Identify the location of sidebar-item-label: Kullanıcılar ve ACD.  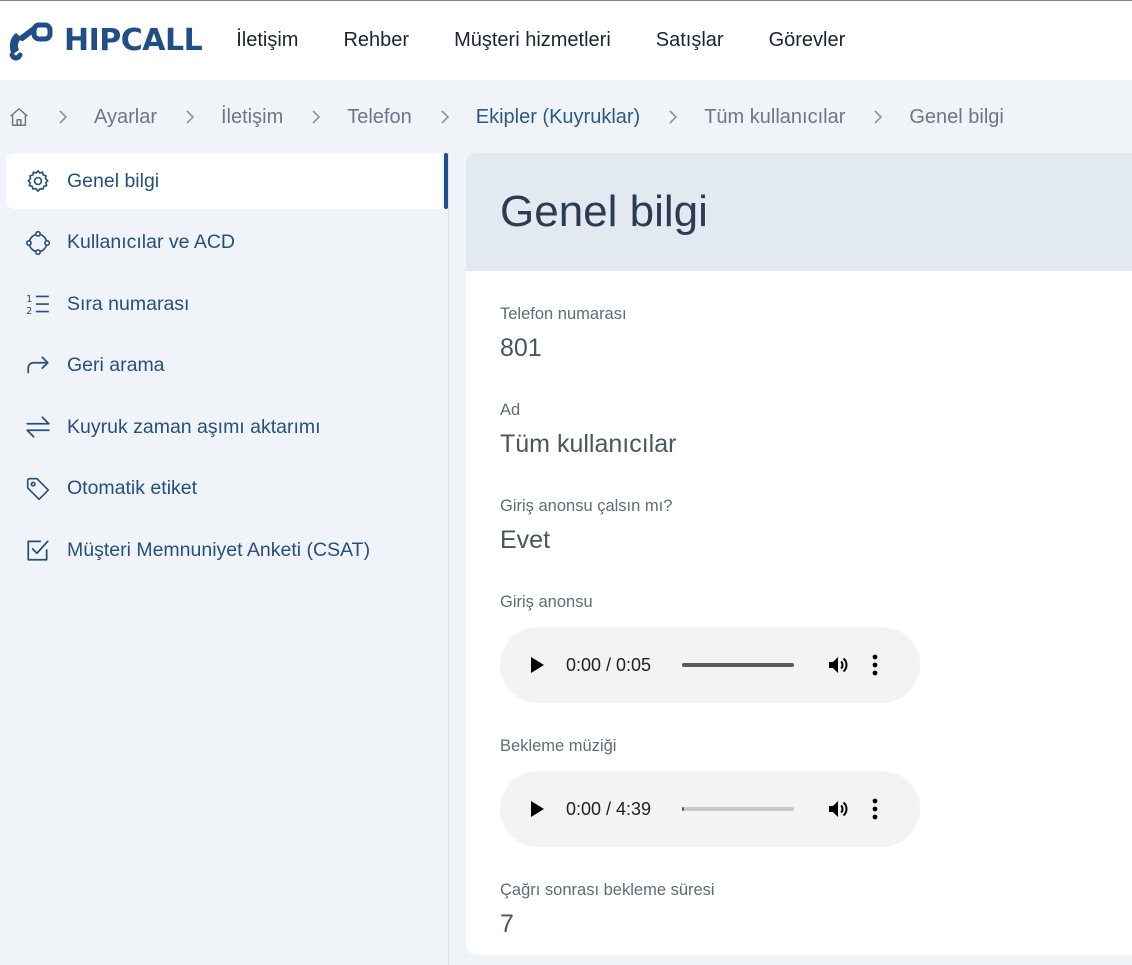
(151, 242).